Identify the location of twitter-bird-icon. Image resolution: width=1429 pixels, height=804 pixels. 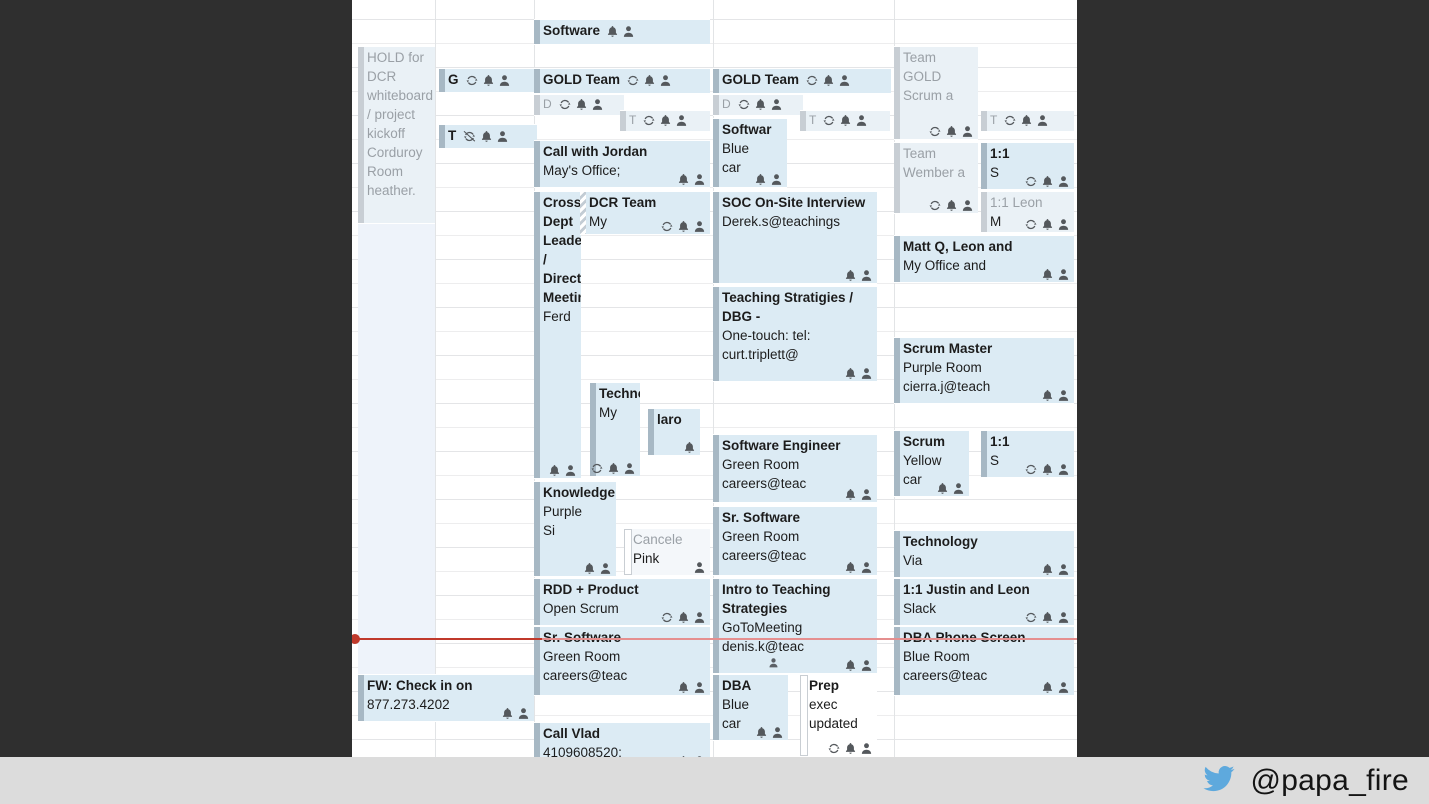
(1219, 781).